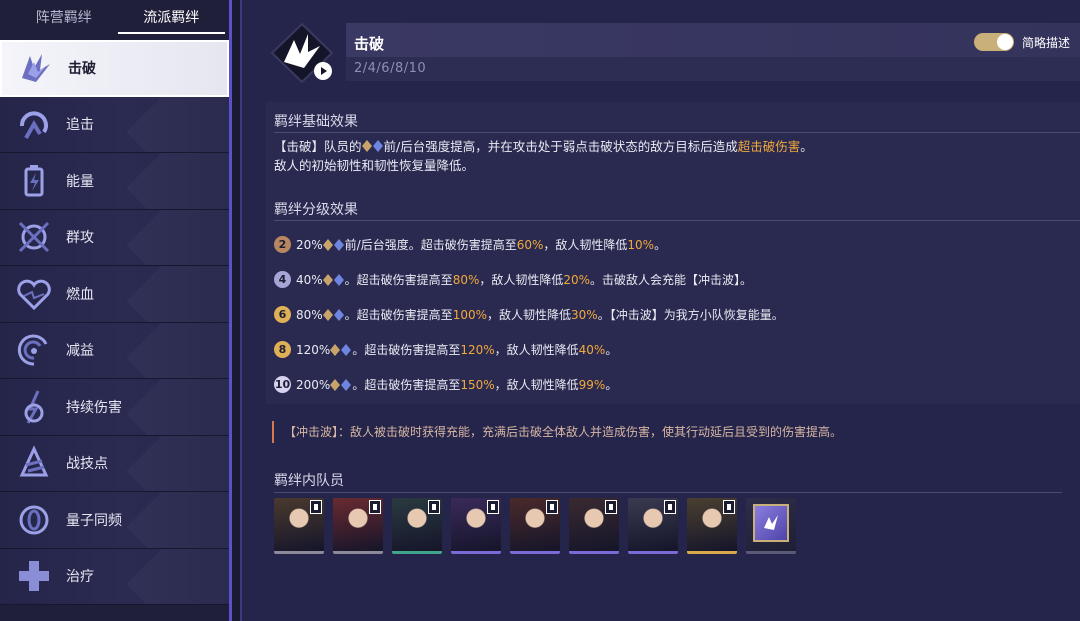 The image size is (1080, 621). What do you see at coordinates (1021, 42) in the screenshot?
I see `brief-description-toggle: 简略描述` at bounding box center [1021, 42].